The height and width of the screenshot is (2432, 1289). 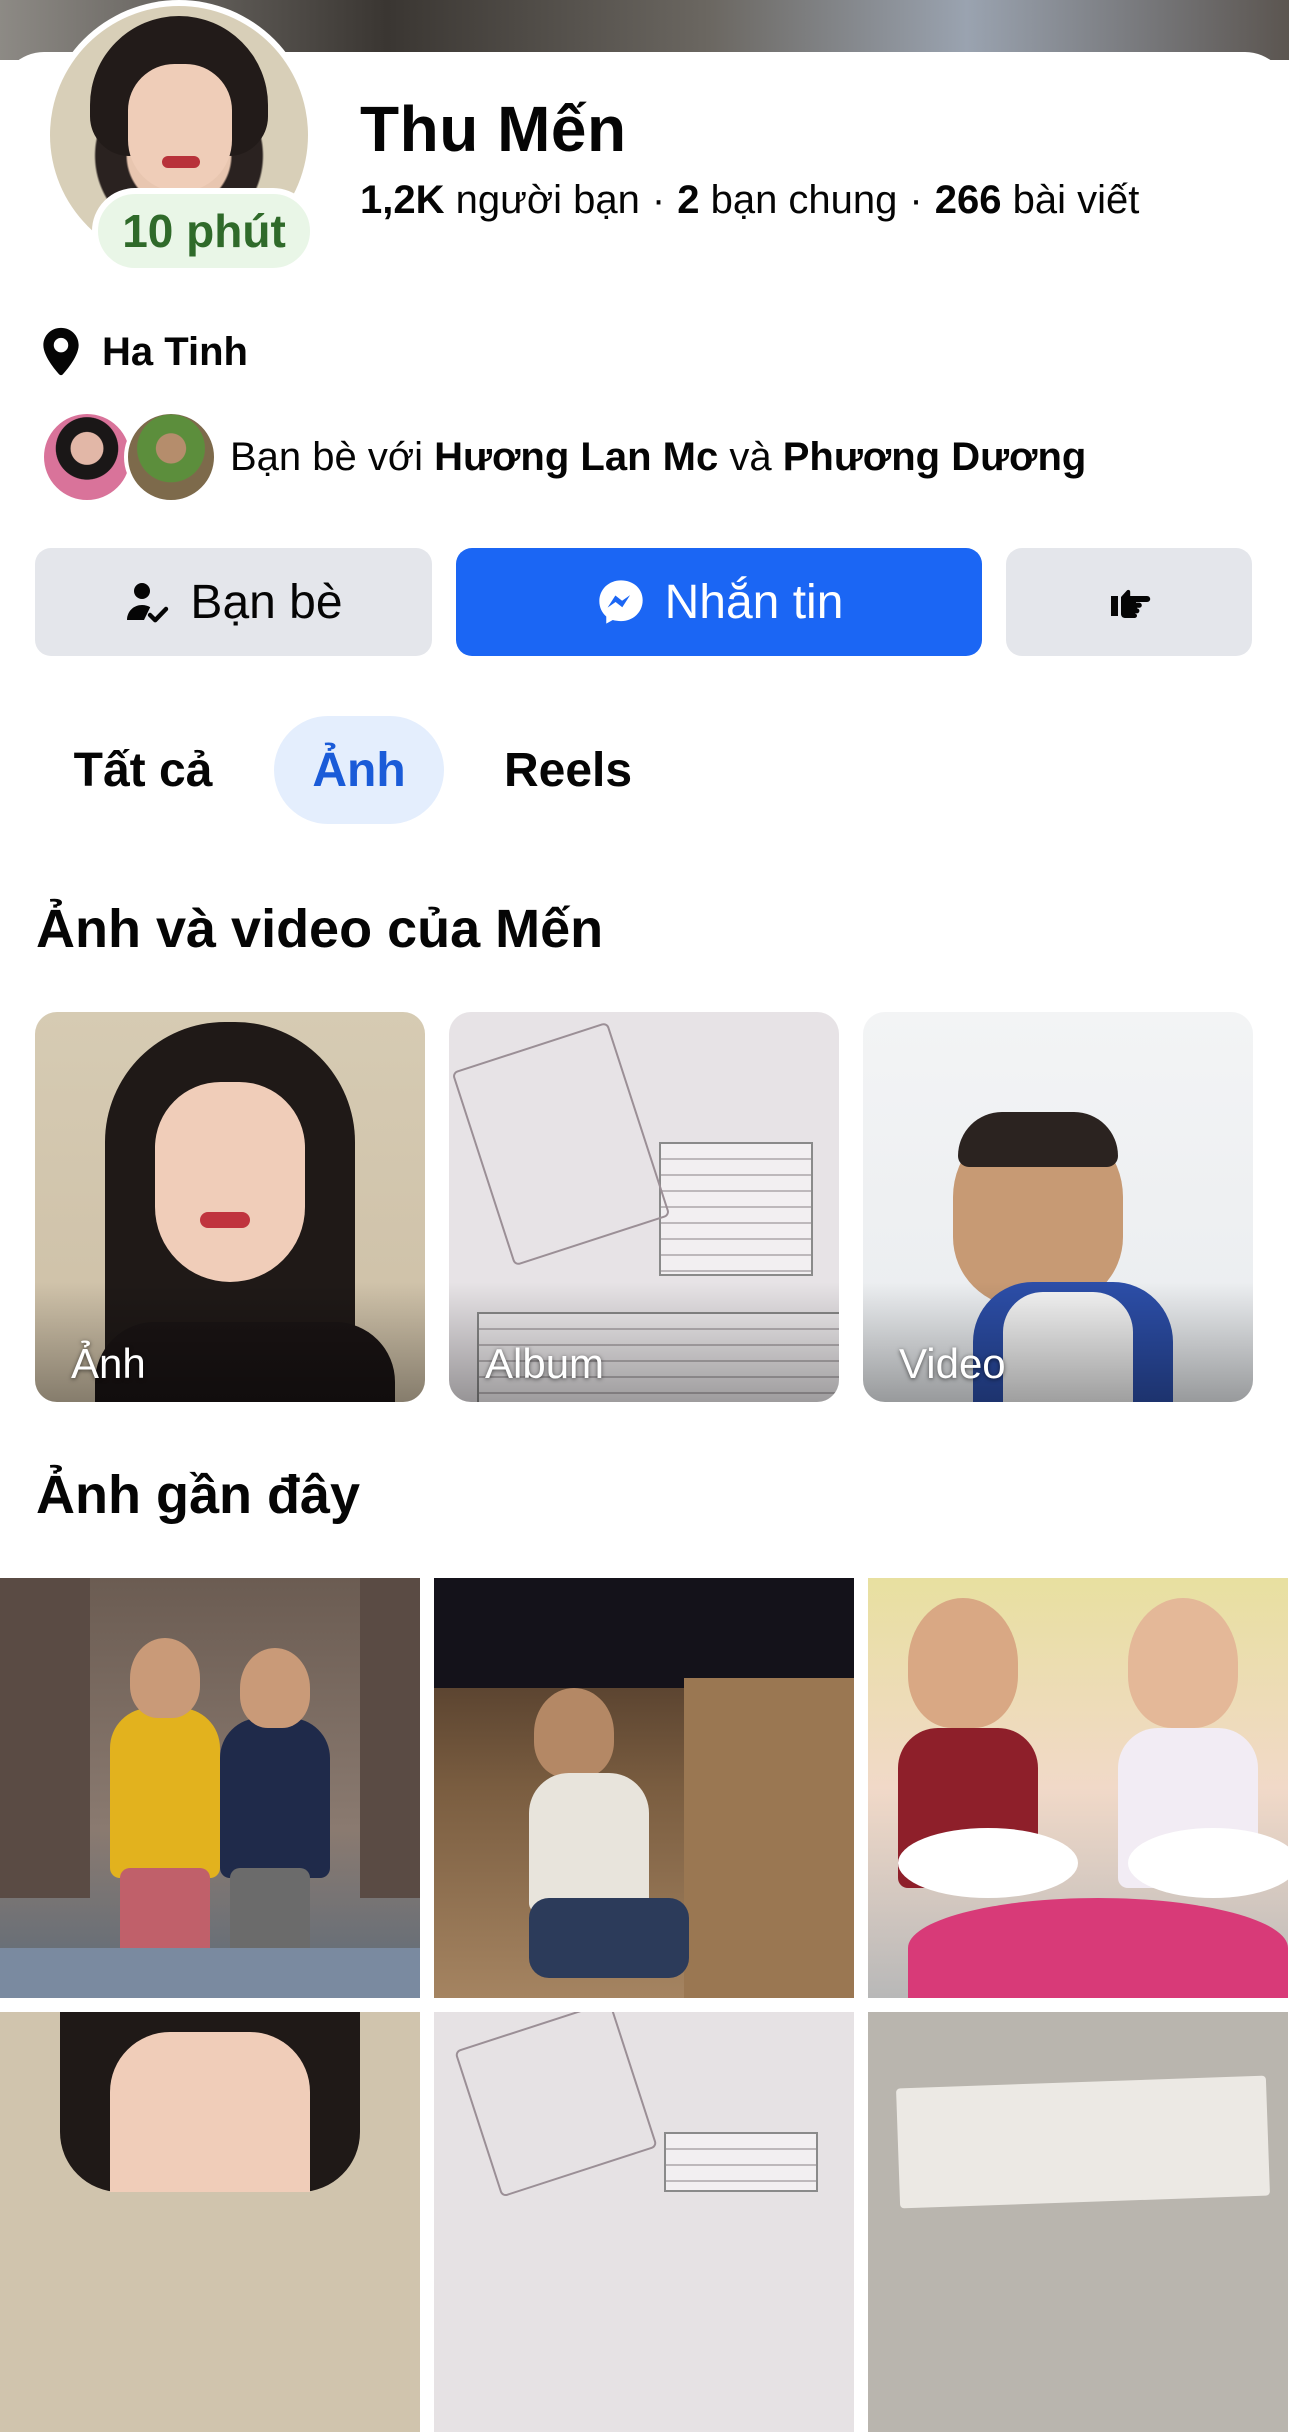 I want to click on media-section-title: Ảnh và video của Mến, so click(x=320, y=929).